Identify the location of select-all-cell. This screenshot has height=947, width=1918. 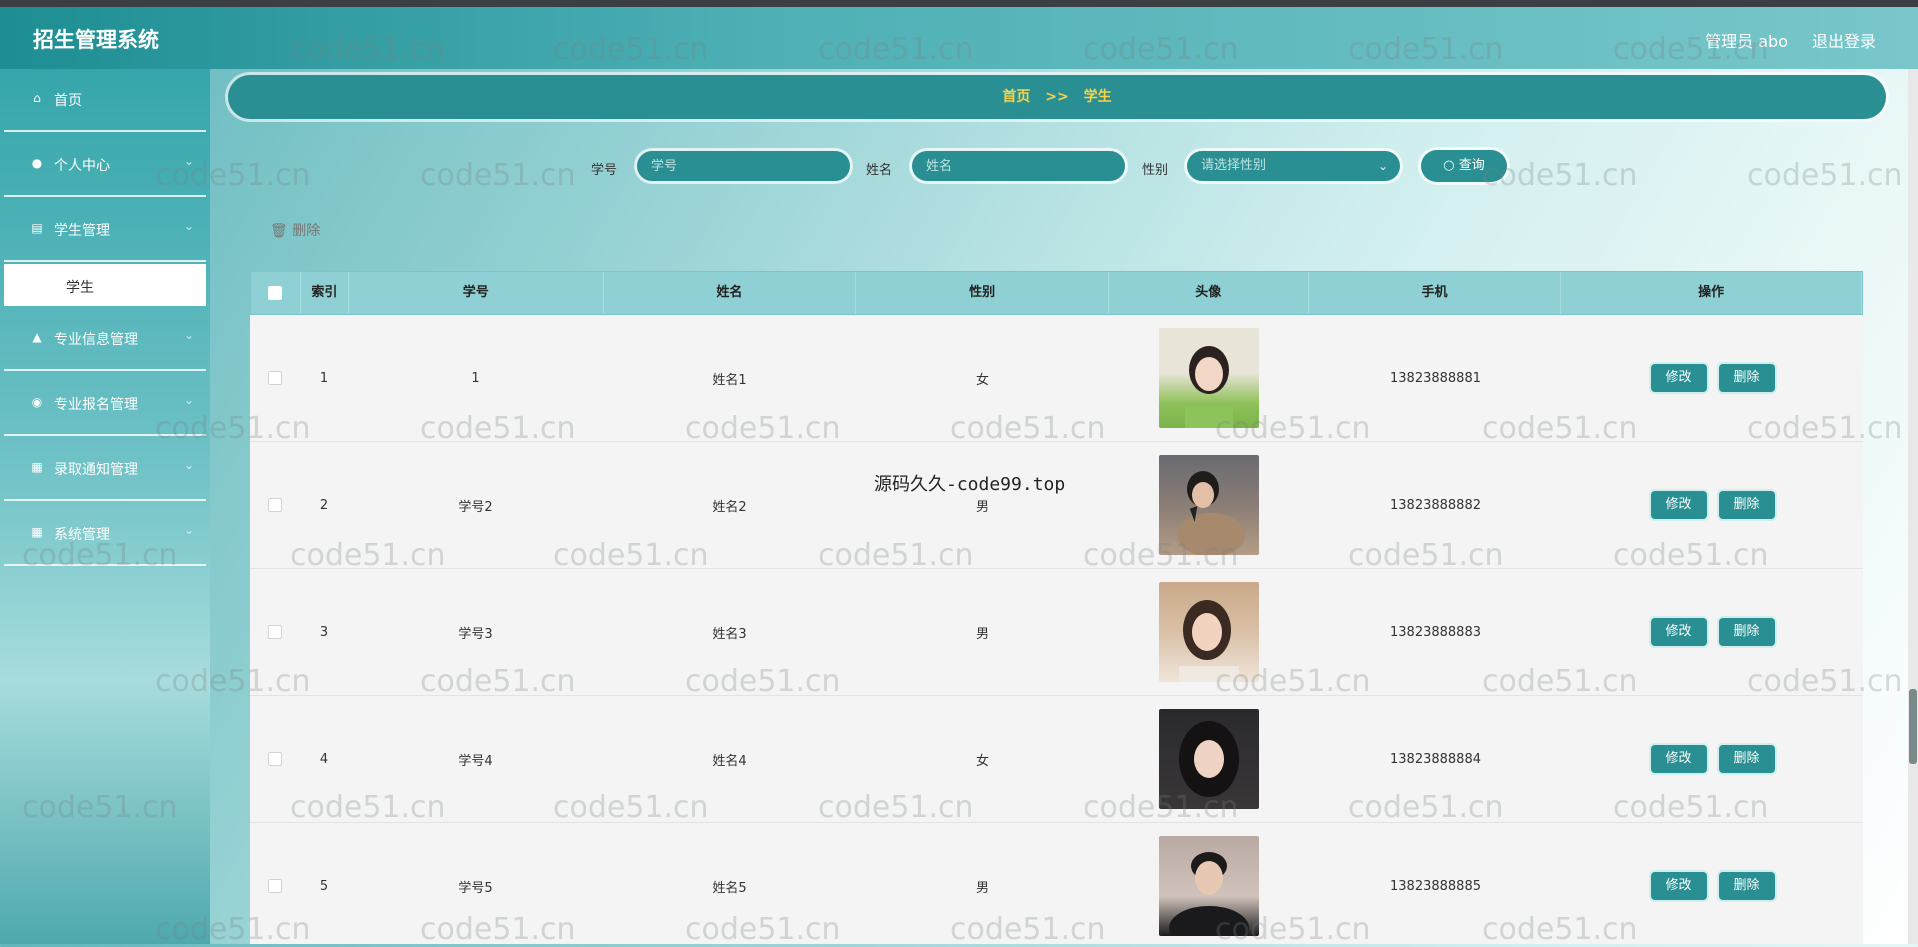
(276, 293).